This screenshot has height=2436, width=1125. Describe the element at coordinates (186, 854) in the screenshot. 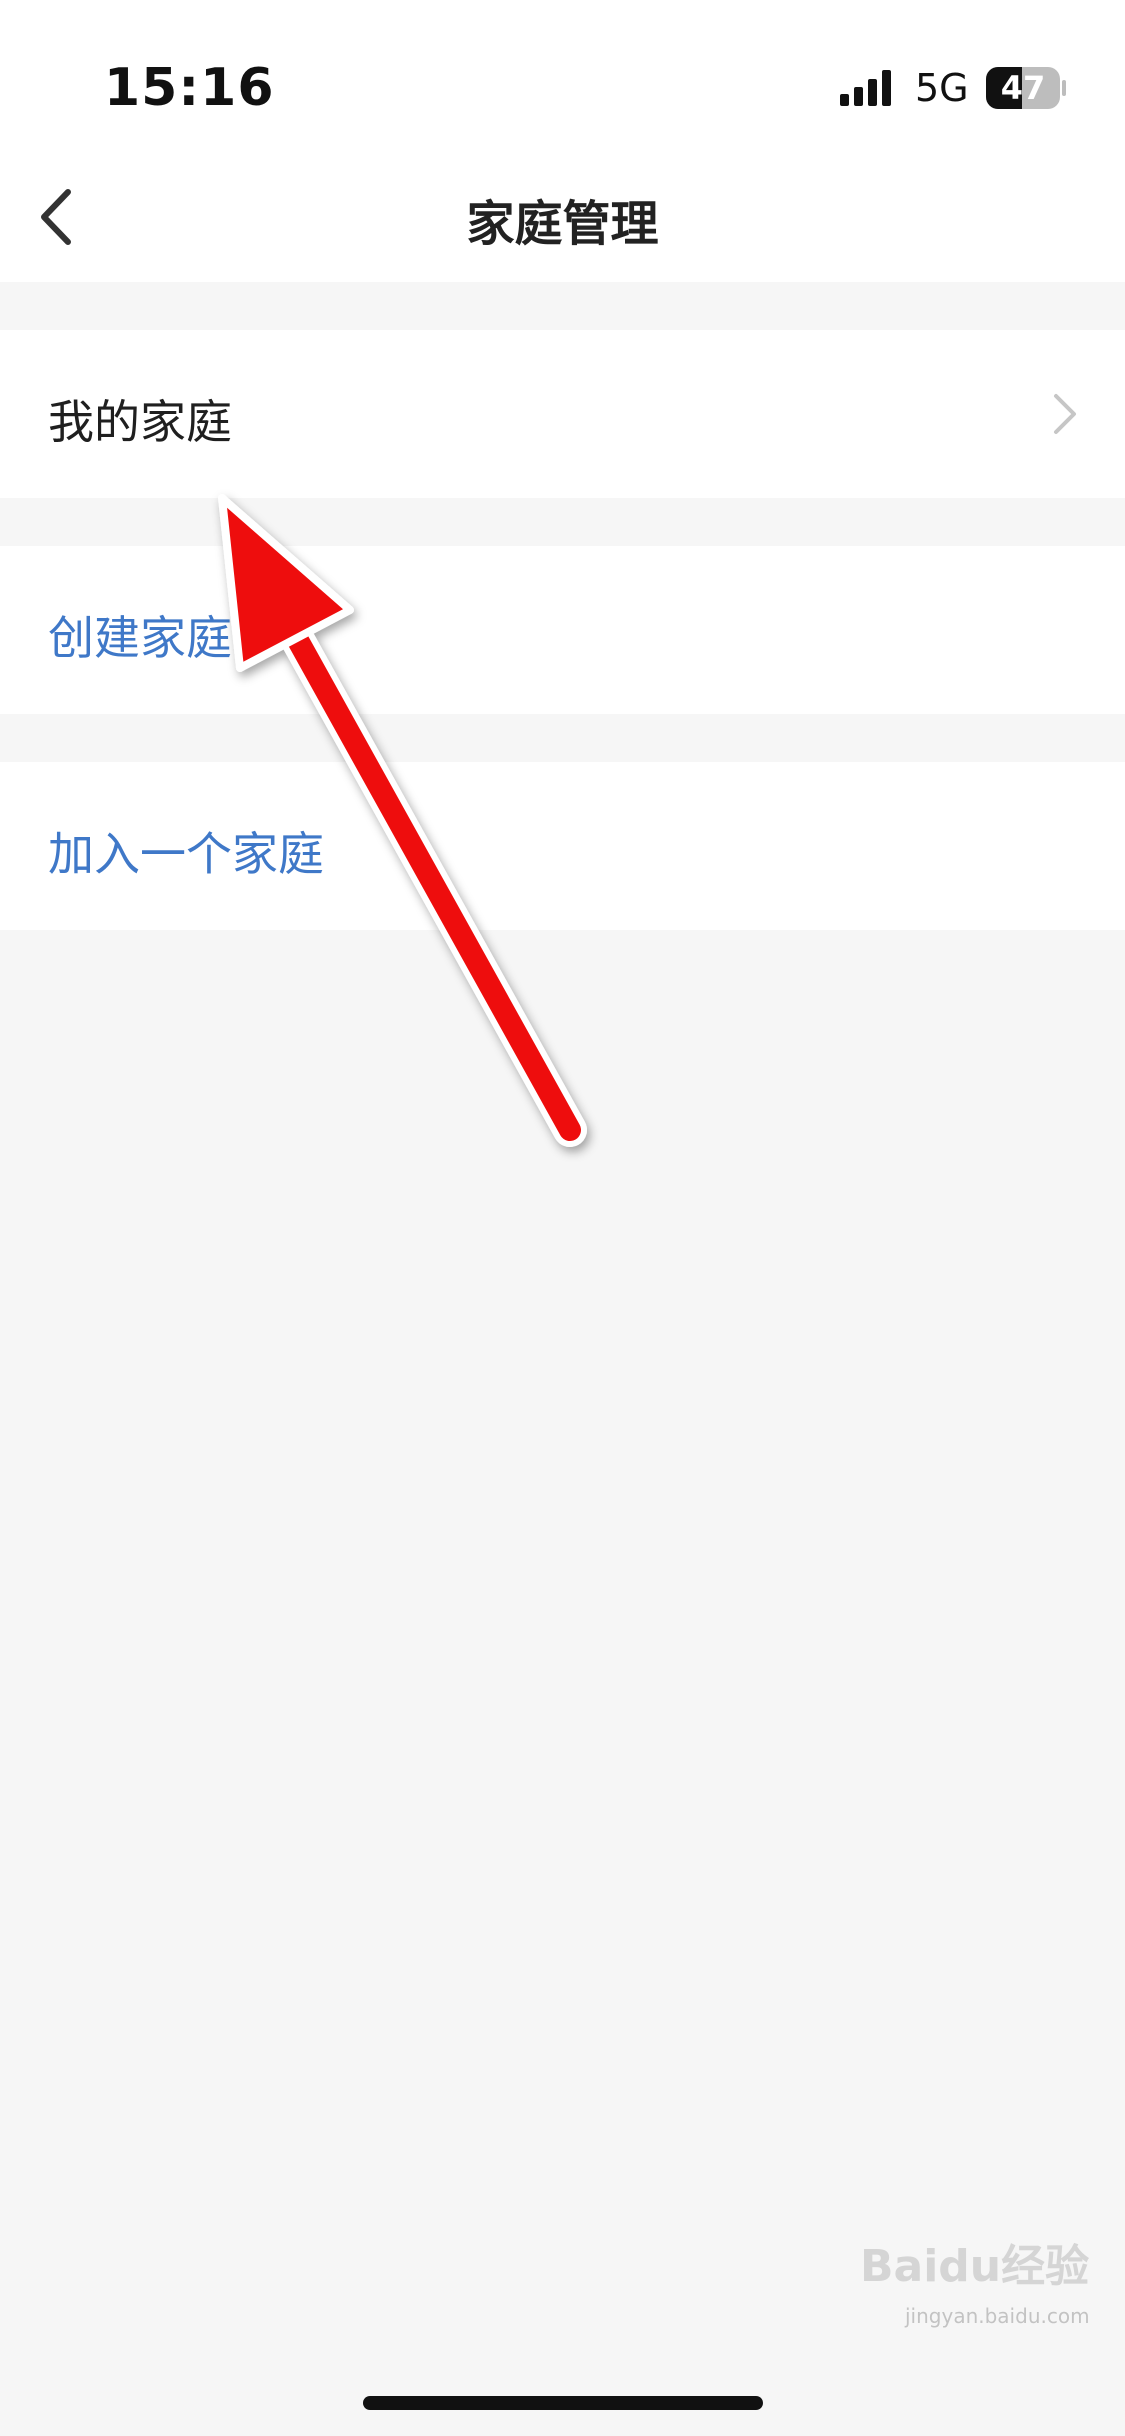

I see `menu-item-label: 加入一个家庭` at that location.